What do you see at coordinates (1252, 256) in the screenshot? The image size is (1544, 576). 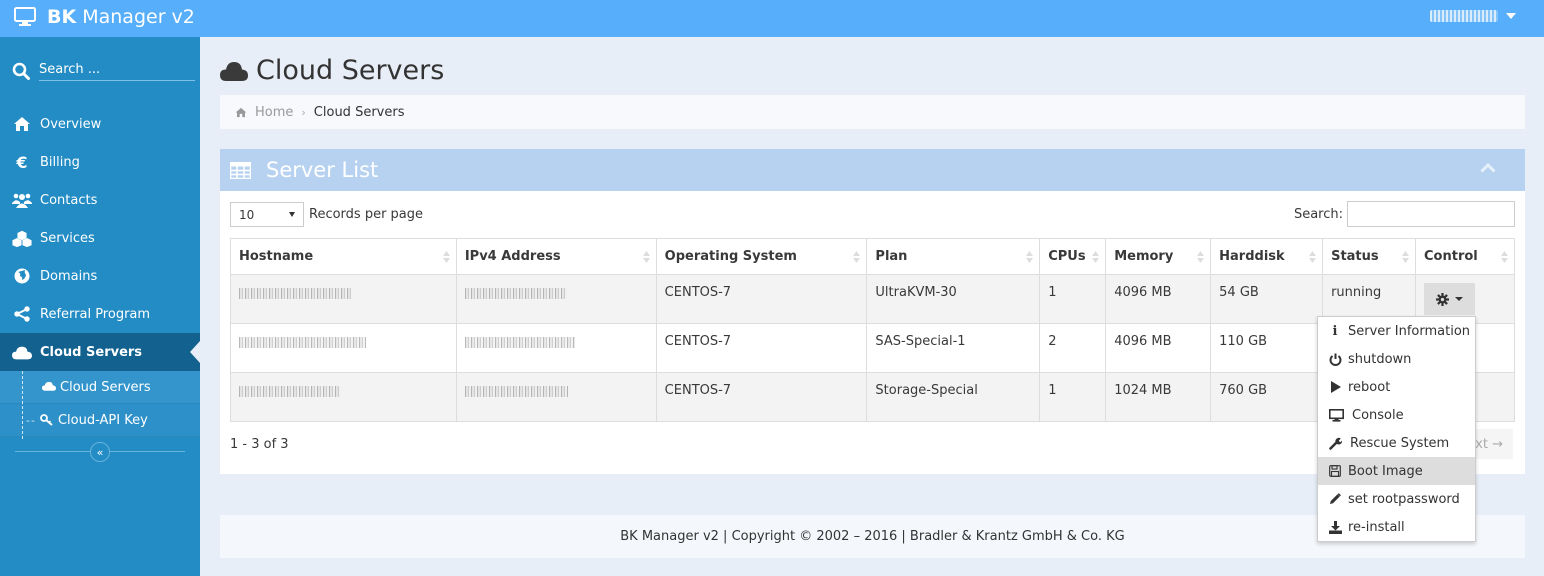 I see `column-label: Harddisk` at bounding box center [1252, 256].